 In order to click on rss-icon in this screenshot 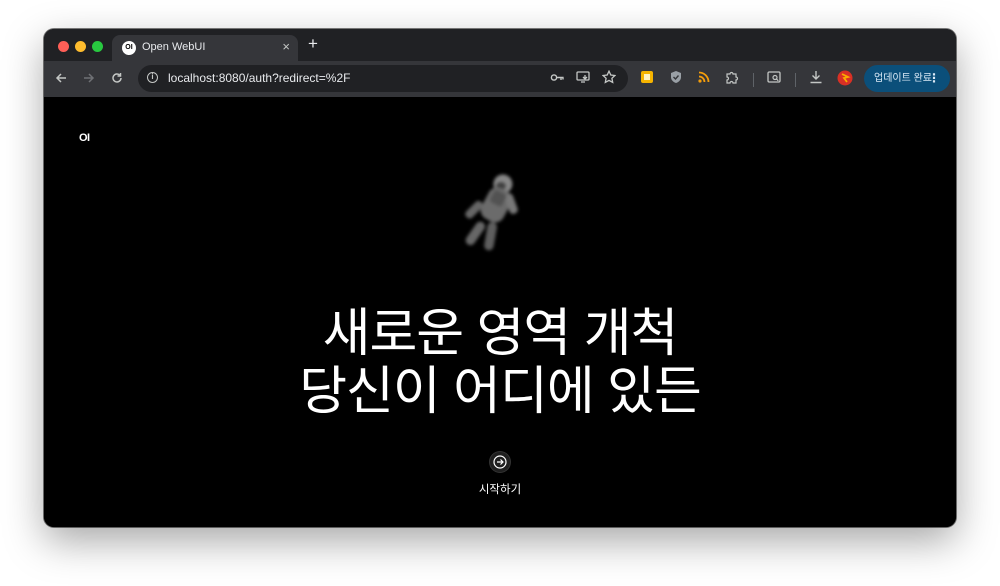, I will do `click(704, 79)`.